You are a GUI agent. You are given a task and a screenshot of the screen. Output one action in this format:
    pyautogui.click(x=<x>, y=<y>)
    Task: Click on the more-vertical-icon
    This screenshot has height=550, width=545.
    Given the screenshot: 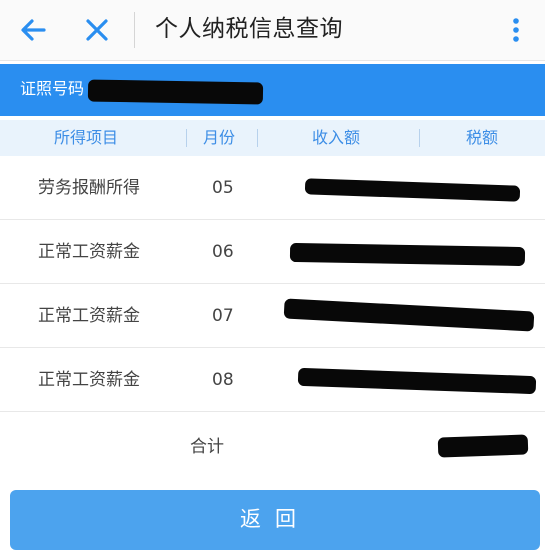 What is the action you would take?
    pyautogui.click(x=516, y=30)
    